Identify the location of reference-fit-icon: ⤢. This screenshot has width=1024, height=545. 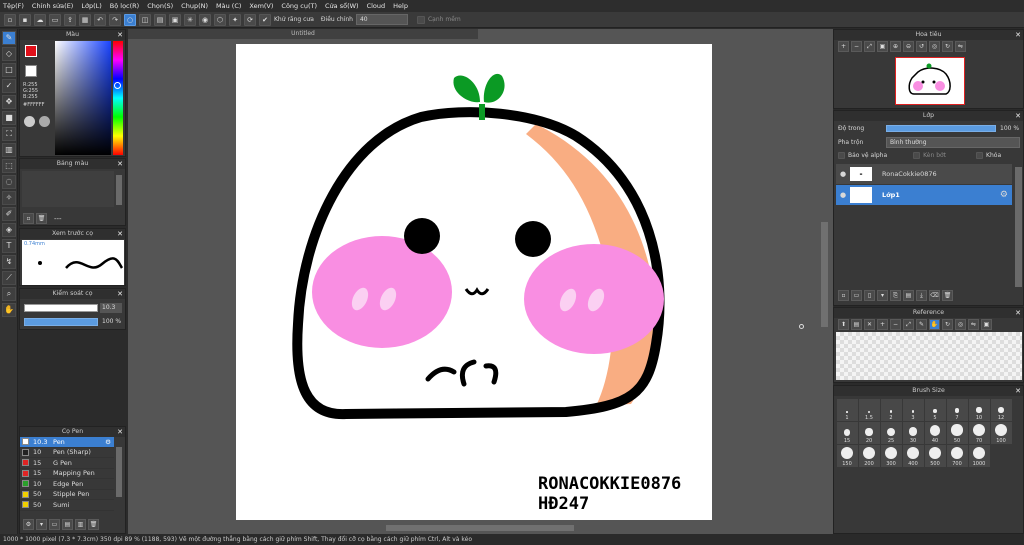
(908, 324).